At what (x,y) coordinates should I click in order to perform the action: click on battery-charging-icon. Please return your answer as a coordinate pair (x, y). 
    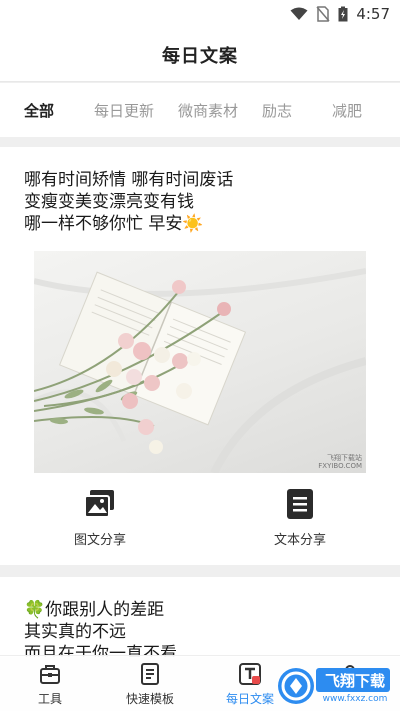
    Looking at the image, I should click on (343, 14).